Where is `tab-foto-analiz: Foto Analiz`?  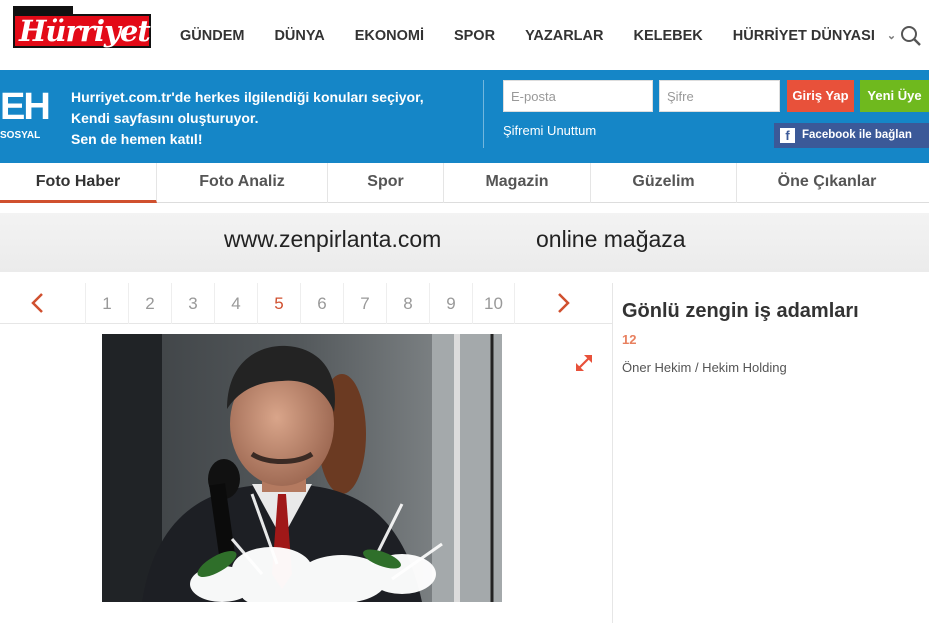 tab-foto-analiz: Foto Analiz is located at coordinates (242, 183).